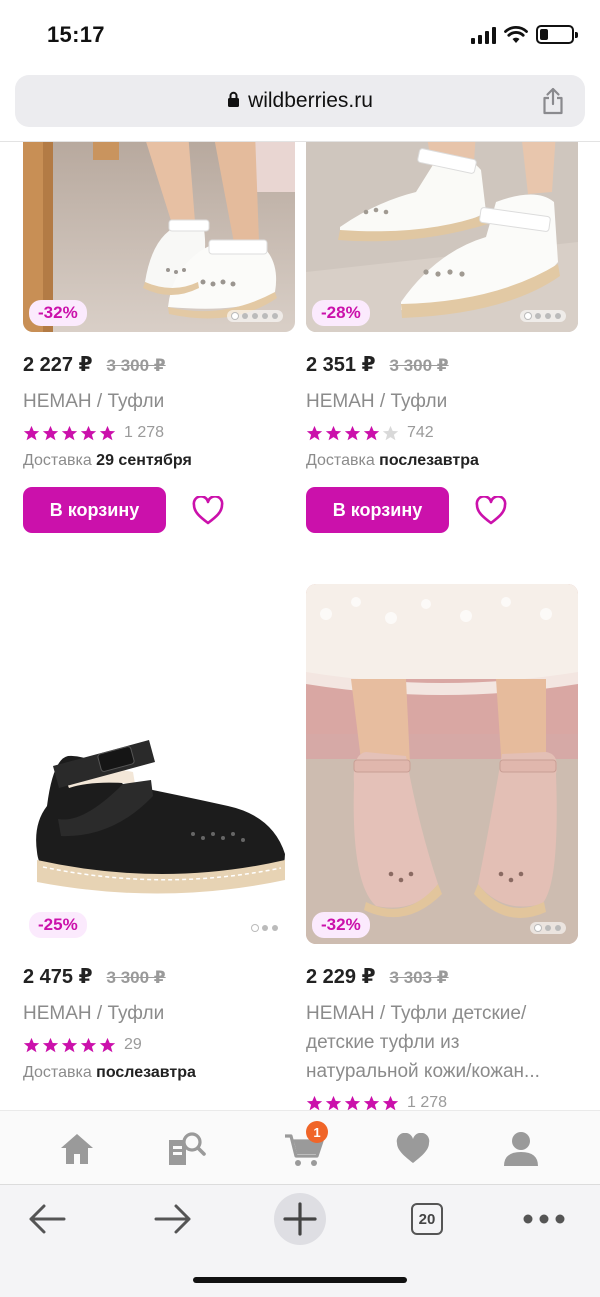 This screenshot has width=600, height=1297. What do you see at coordinates (159, 1045) in the screenshot?
I see `rating-row: 29` at bounding box center [159, 1045].